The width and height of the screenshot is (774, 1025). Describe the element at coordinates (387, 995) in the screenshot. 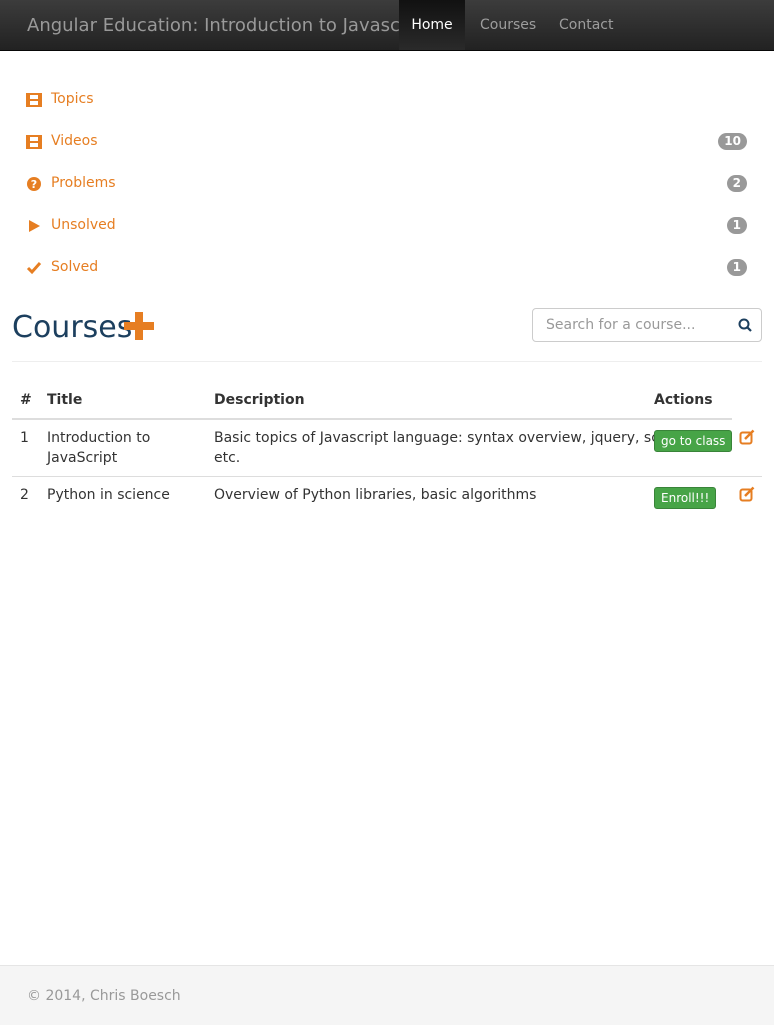

I see `footer: © 2014, Chris Boesch` at that location.